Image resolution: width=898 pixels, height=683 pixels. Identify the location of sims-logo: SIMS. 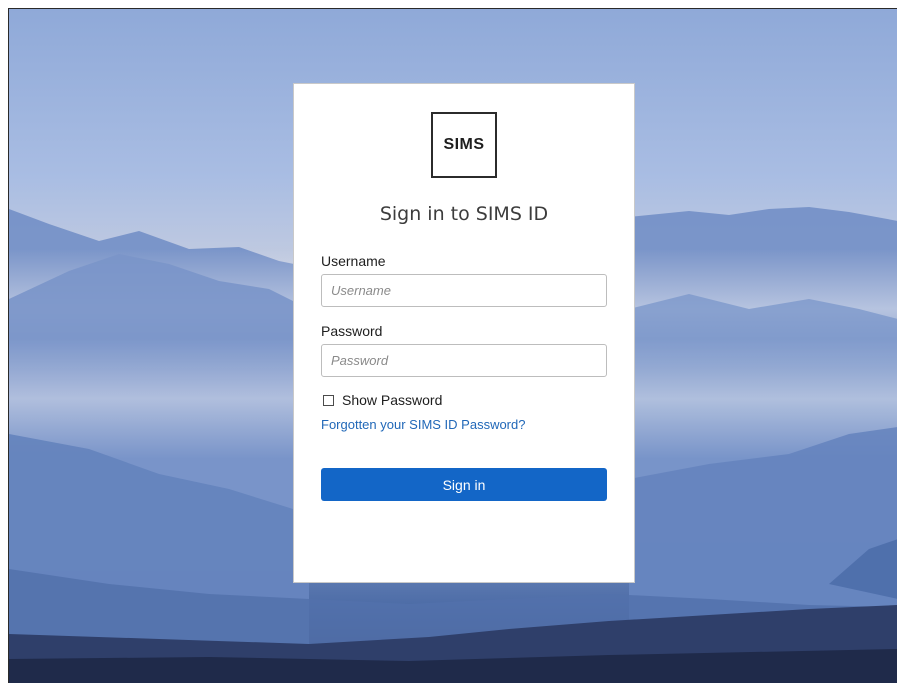
(464, 145).